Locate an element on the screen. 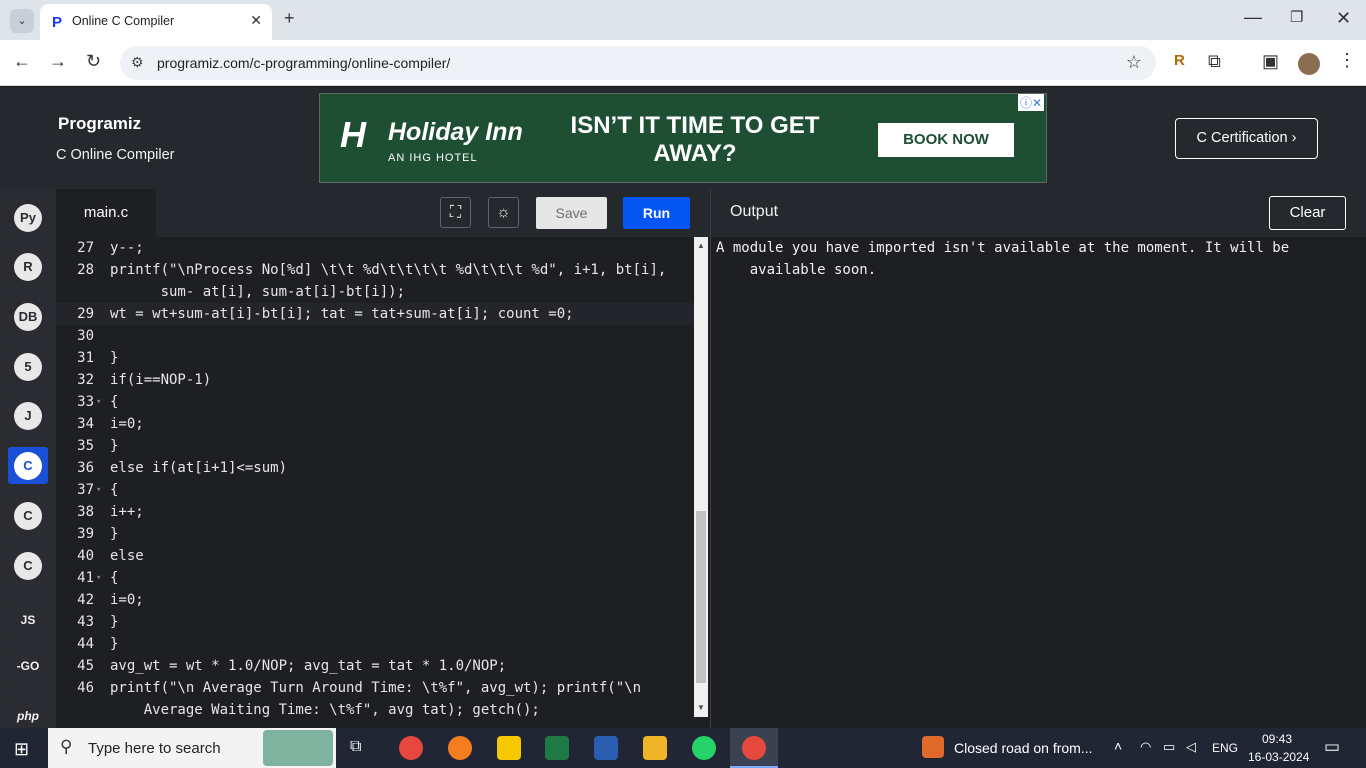 The width and height of the screenshot is (1366, 768). html5-icon: 5 is located at coordinates (28, 366).